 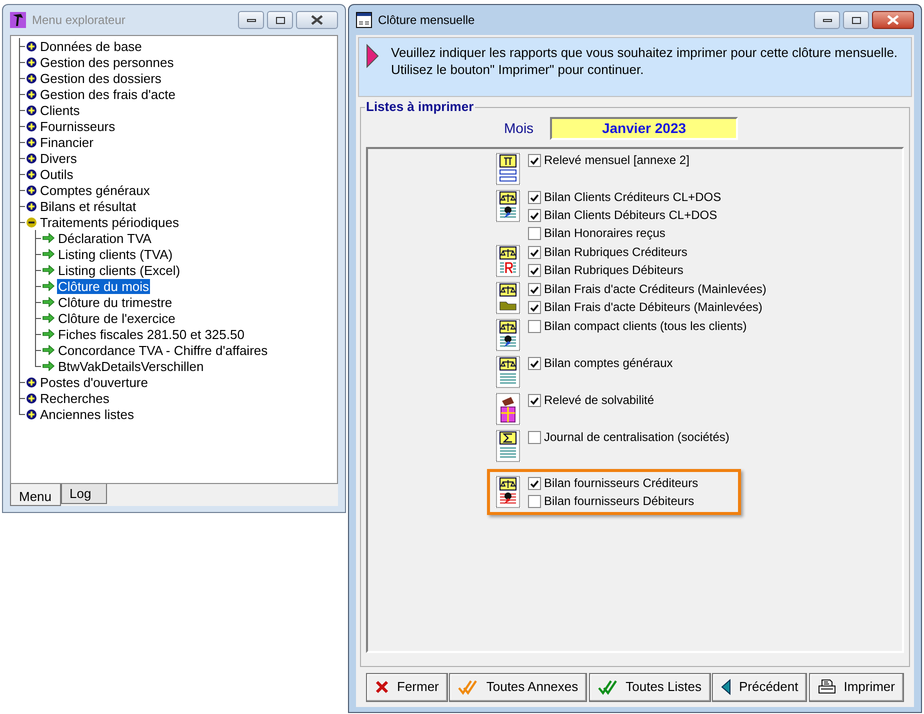 What do you see at coordinates (725, 687) in the screenshot?
I see `left-triangle-icon` at bounding box center [725, 687].